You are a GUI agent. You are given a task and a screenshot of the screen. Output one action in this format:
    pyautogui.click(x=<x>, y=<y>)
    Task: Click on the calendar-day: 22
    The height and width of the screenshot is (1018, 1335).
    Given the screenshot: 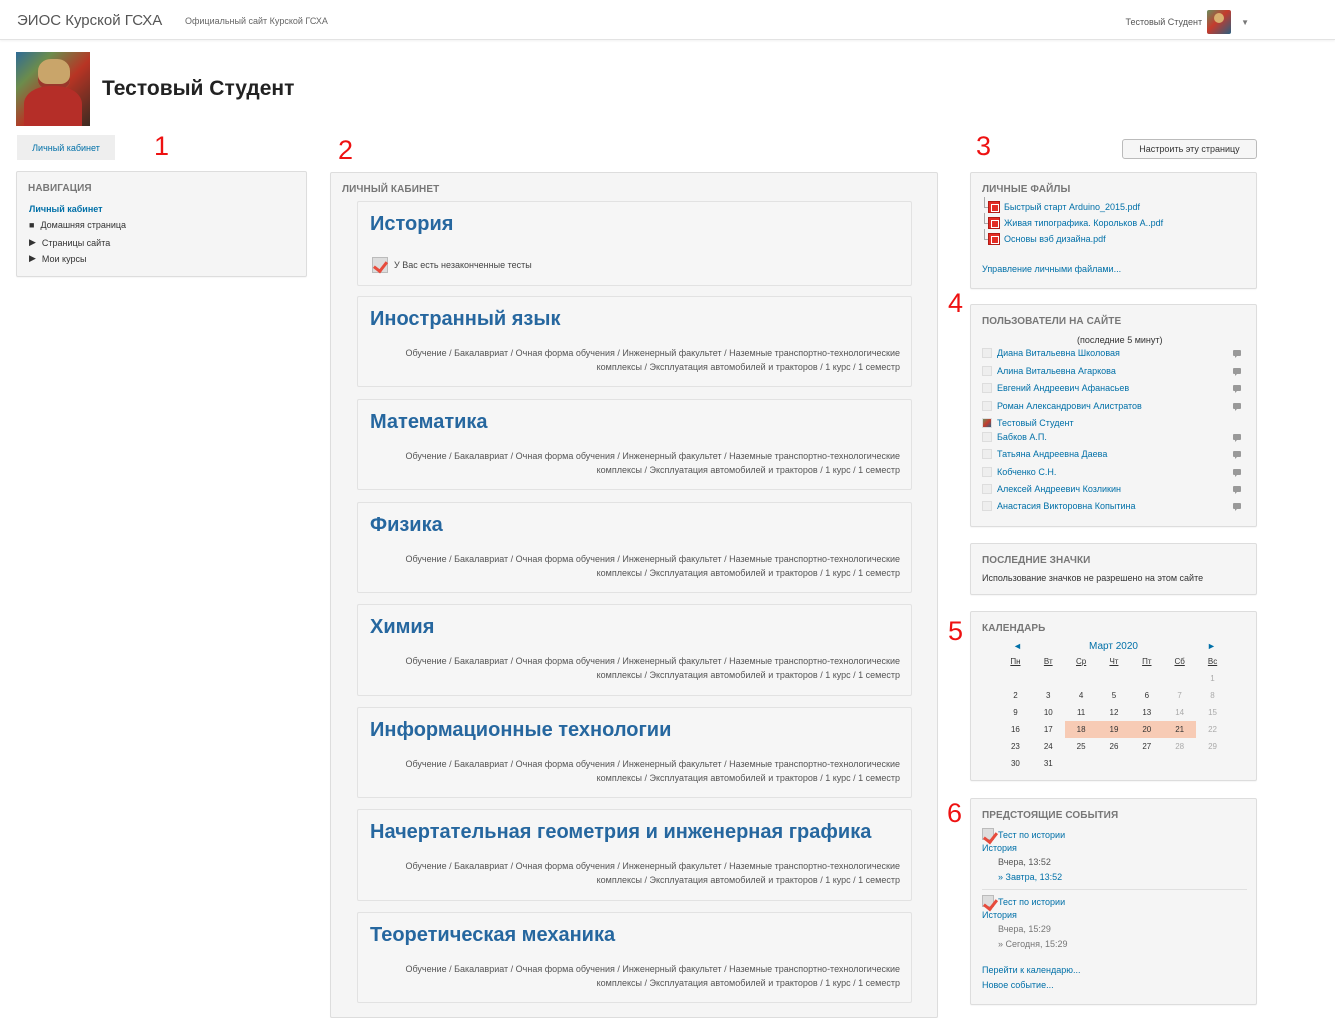 What is the action you would take?
    pyautogui.click(x=1212, y=729)
    